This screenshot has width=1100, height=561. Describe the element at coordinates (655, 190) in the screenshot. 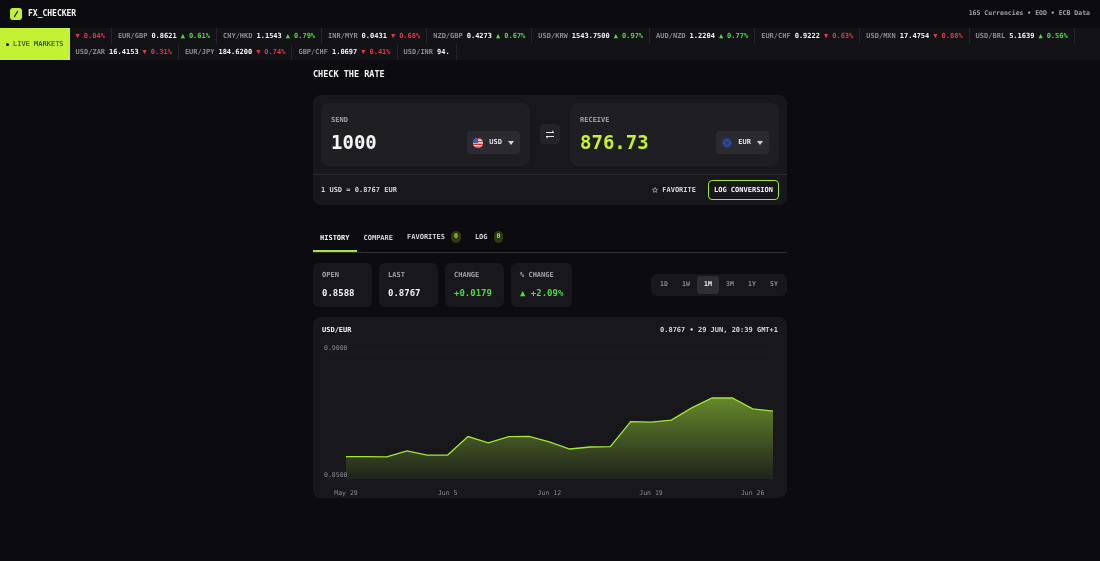

I see `star-icon` at that location.